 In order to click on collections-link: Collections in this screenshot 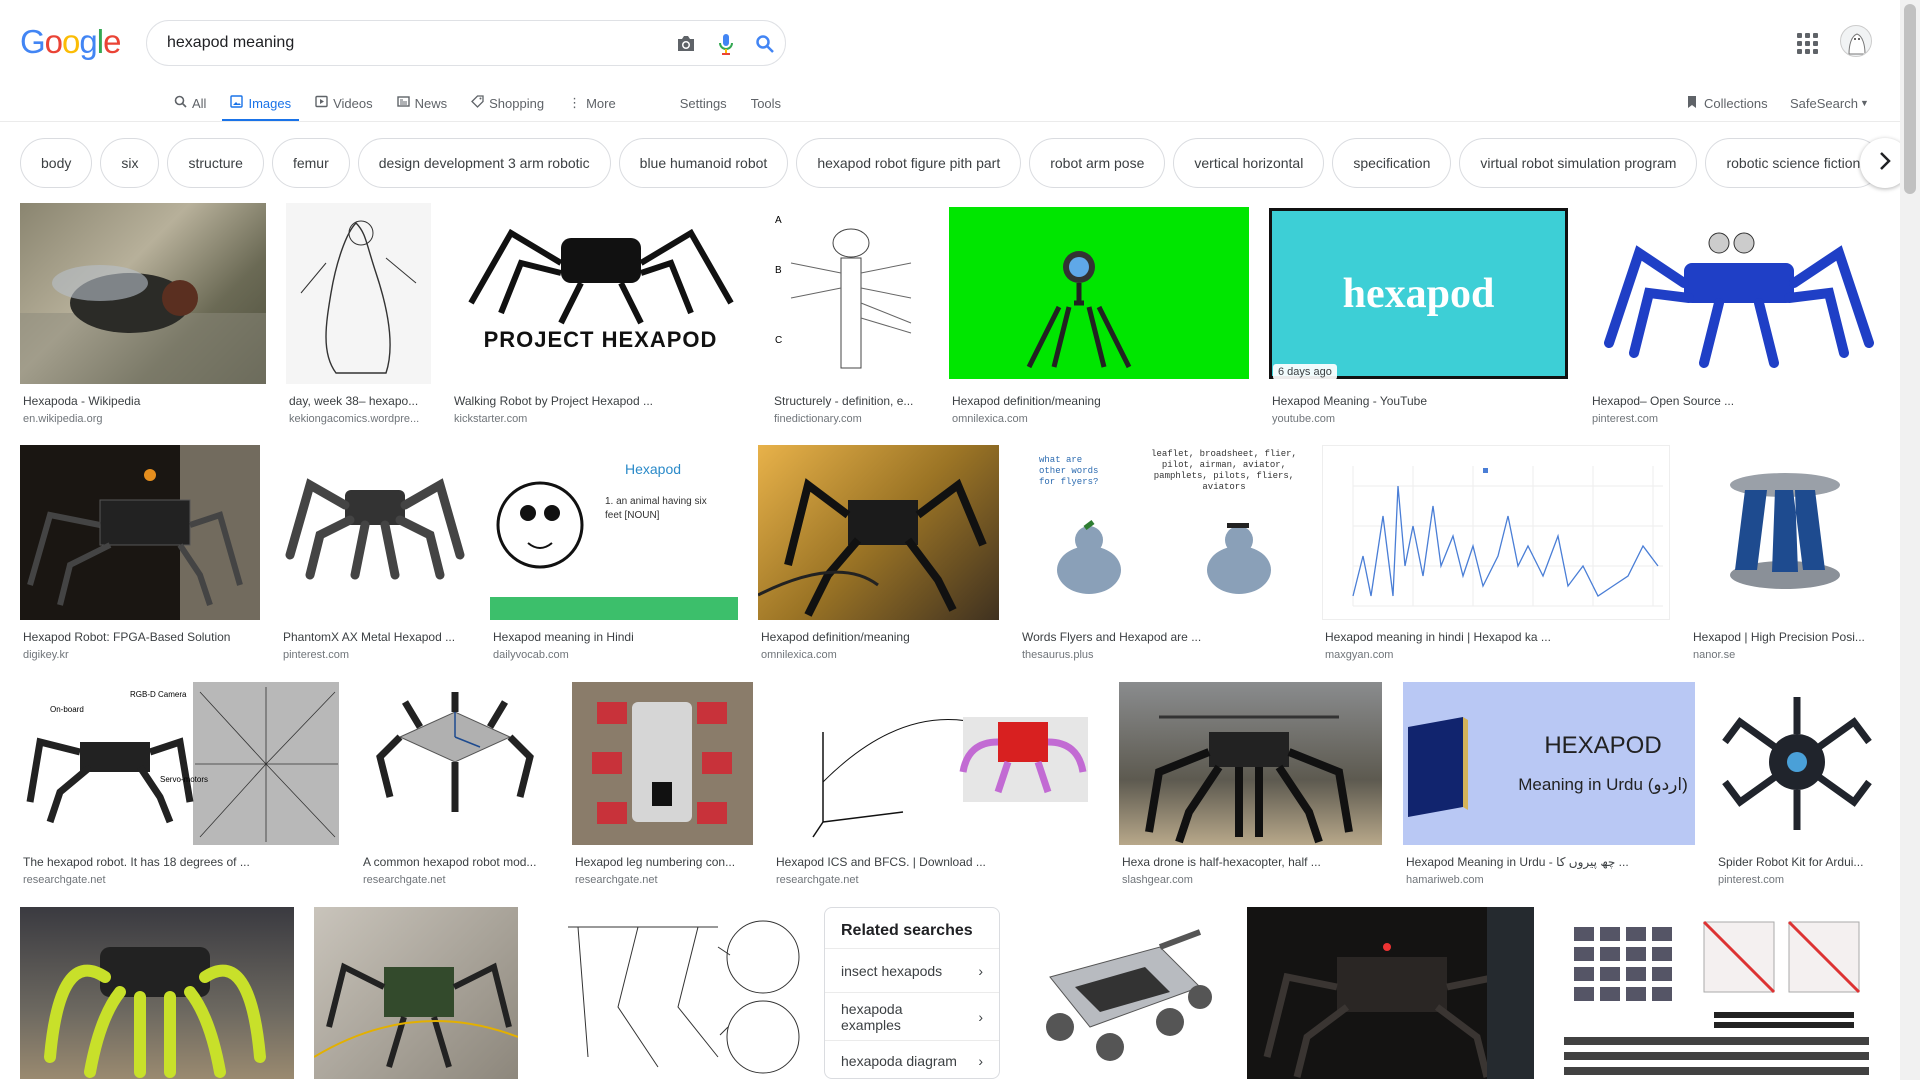, I will do `click(1727, 103)`.